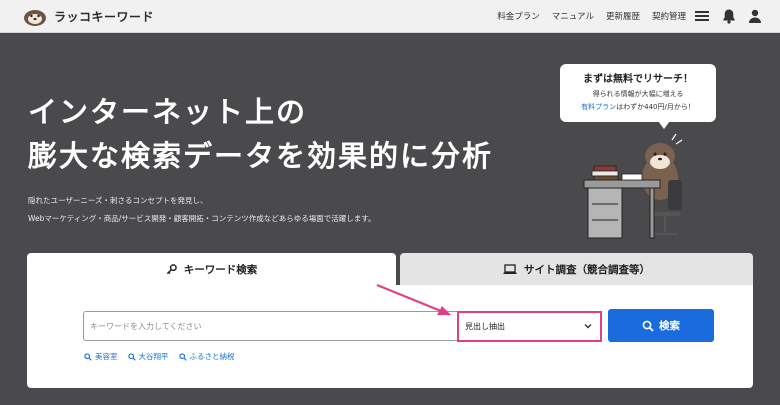 The image size is (780, 405). Describe the element at coordinates (106, 356) in the screenshot. I see `suggestion-label: 美容室` at that location.